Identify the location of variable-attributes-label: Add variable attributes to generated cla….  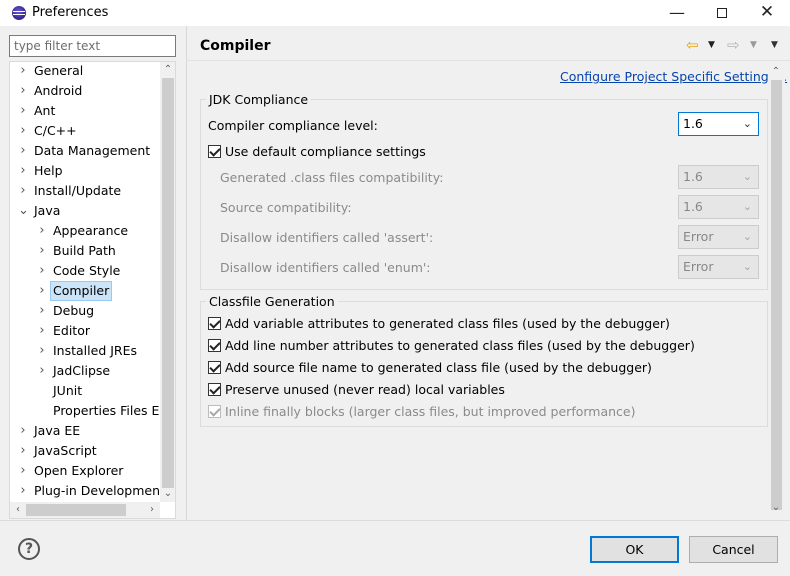
(447, 323).